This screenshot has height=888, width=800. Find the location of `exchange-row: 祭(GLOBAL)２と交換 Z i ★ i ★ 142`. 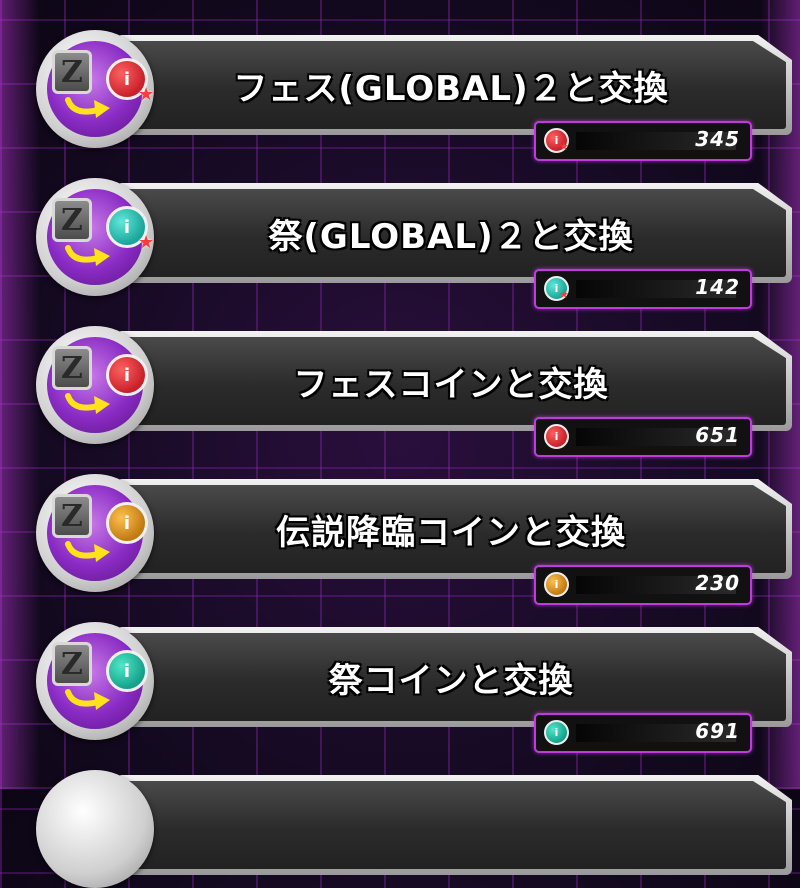

exchange-row: 祭(GLOBAL)２と交換 Z i ★ i ★ 142 is located at coordinates (414, 245).